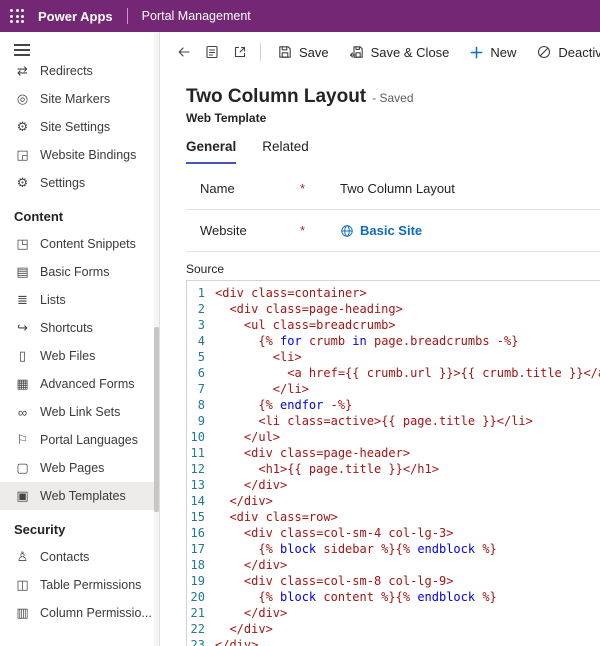 Image resolution: width=600 pixels, height=646 pixels. What do you see at coordinates (470, 188) in the screenshot?
I see `name-field-input: Two Column Layout` at bounding box center [470, 188].